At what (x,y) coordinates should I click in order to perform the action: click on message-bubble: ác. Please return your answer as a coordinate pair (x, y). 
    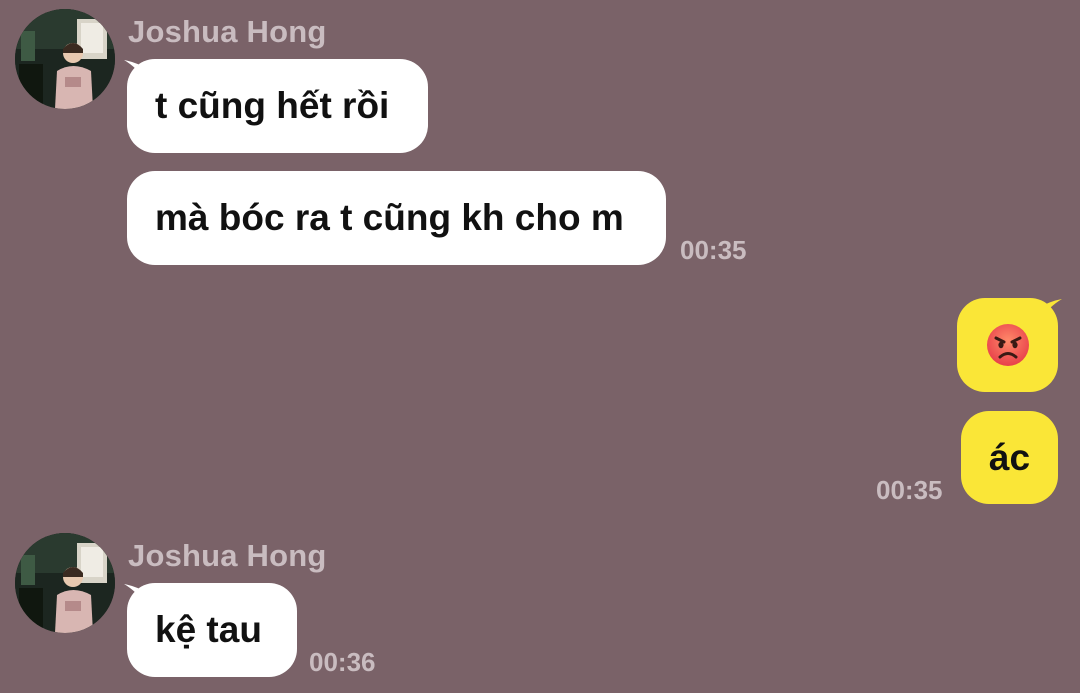
    Looking at the image, I should click on (1009, 457).